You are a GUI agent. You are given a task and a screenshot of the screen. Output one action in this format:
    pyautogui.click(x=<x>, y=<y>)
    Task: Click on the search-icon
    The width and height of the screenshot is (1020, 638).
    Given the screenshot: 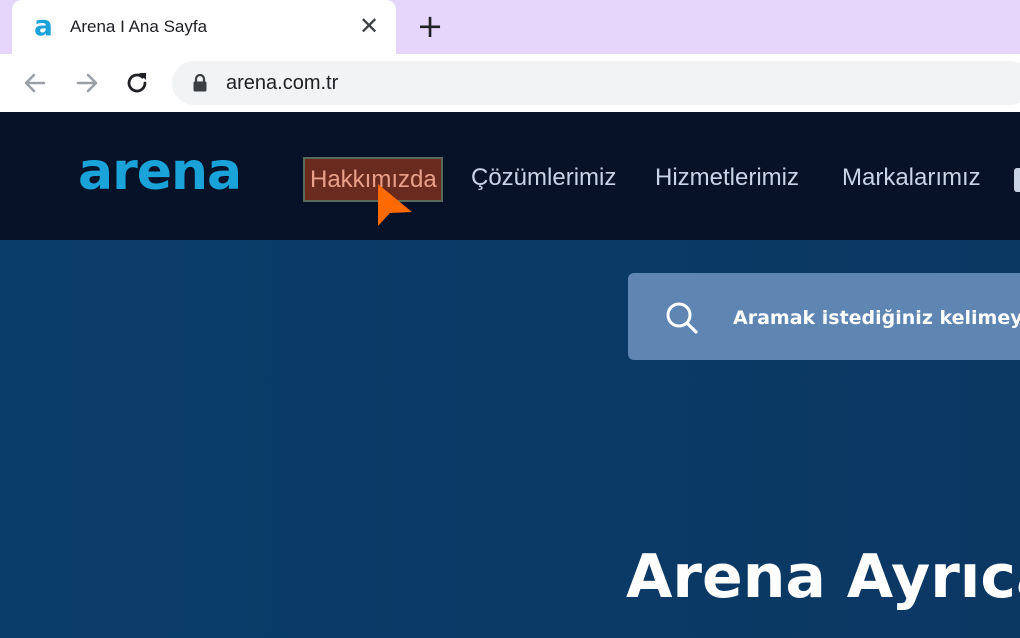 What is the action you would take?
    pyautogui.click(x=682, y=318)
    